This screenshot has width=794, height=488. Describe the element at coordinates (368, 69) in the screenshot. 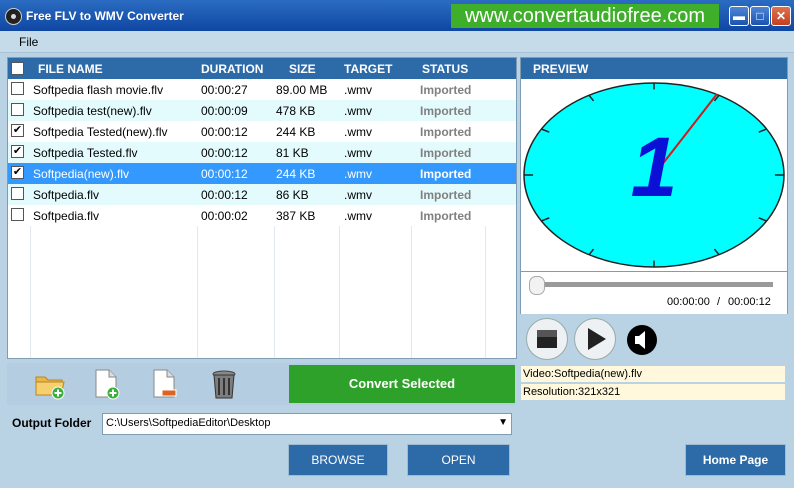

I see `header-target: TARGET` at that location.